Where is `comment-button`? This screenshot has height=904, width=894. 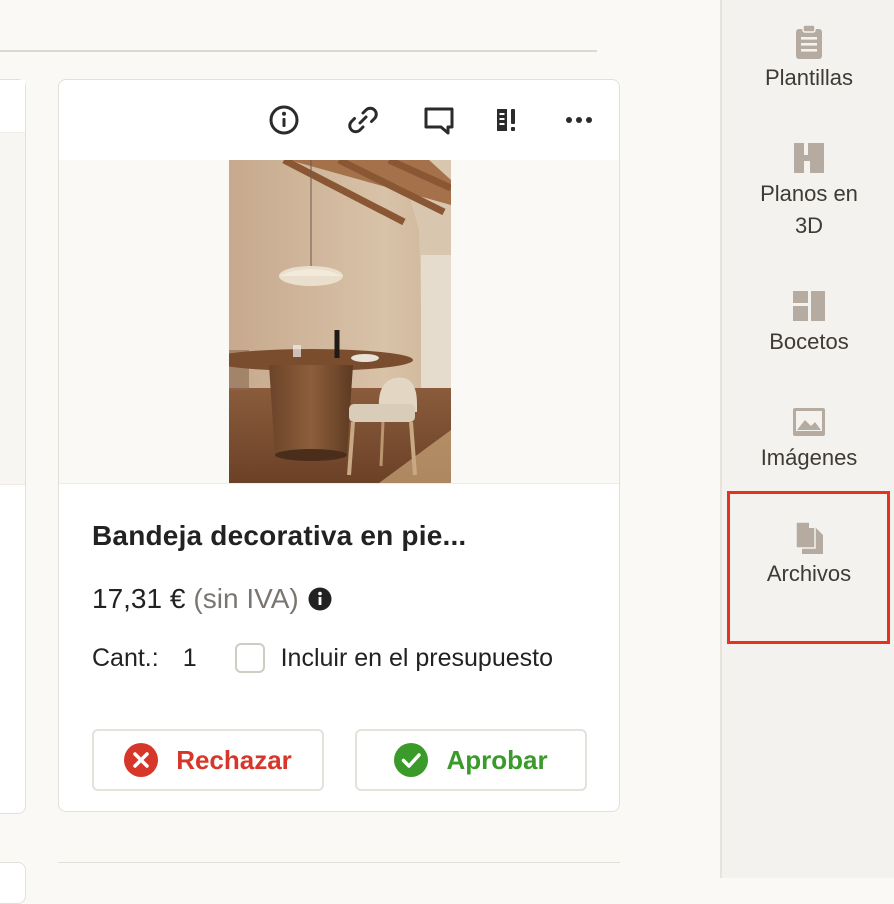 comment-button is located at coordinates (439, 120).